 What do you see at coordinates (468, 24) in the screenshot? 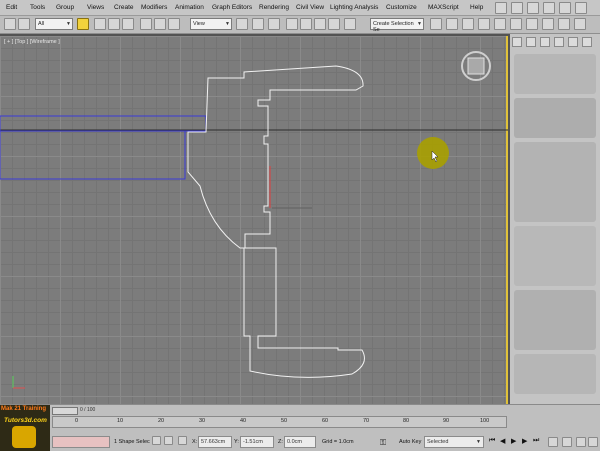
I see `layer-manager-icon` at bounding box center [468, 24].